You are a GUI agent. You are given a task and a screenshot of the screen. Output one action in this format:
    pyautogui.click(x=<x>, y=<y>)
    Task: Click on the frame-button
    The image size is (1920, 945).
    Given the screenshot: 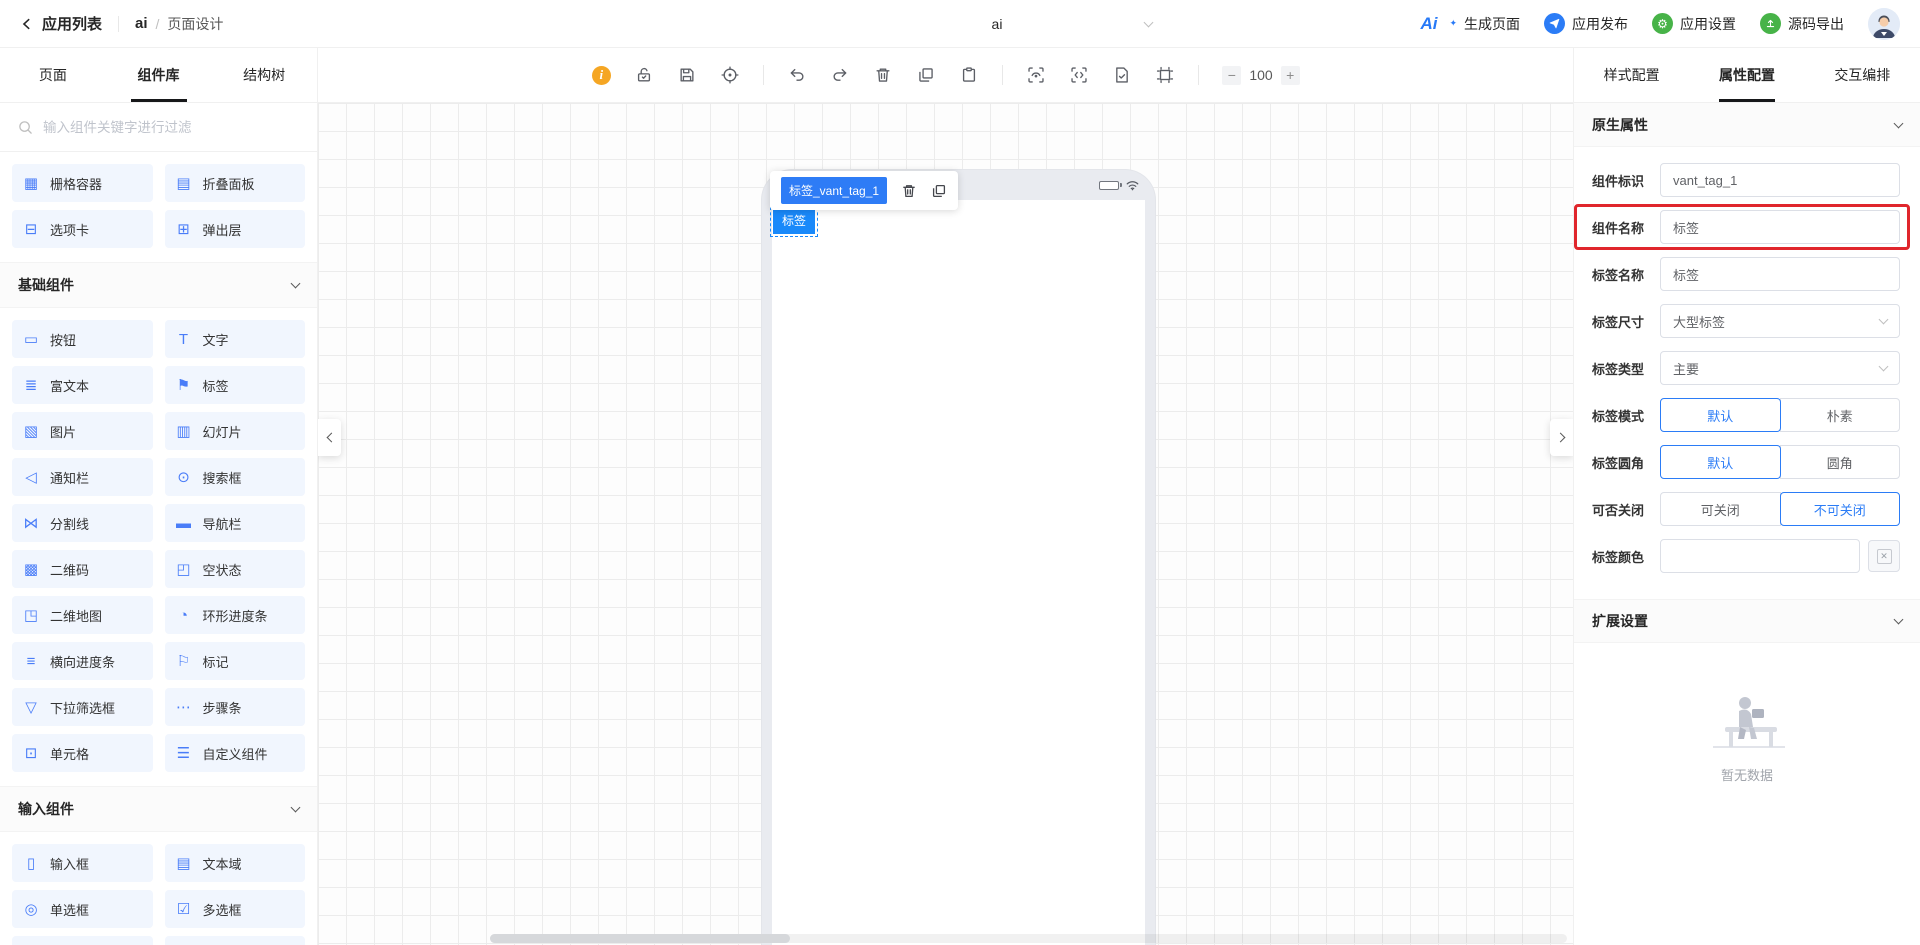 What is the action you would take?
    pyautogui.click(x=1165, y=75)
    